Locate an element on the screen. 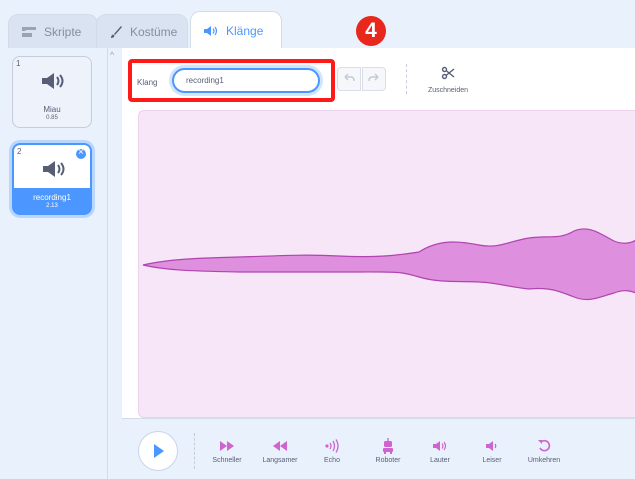  undo-icon is located at coordinates (349, 77).